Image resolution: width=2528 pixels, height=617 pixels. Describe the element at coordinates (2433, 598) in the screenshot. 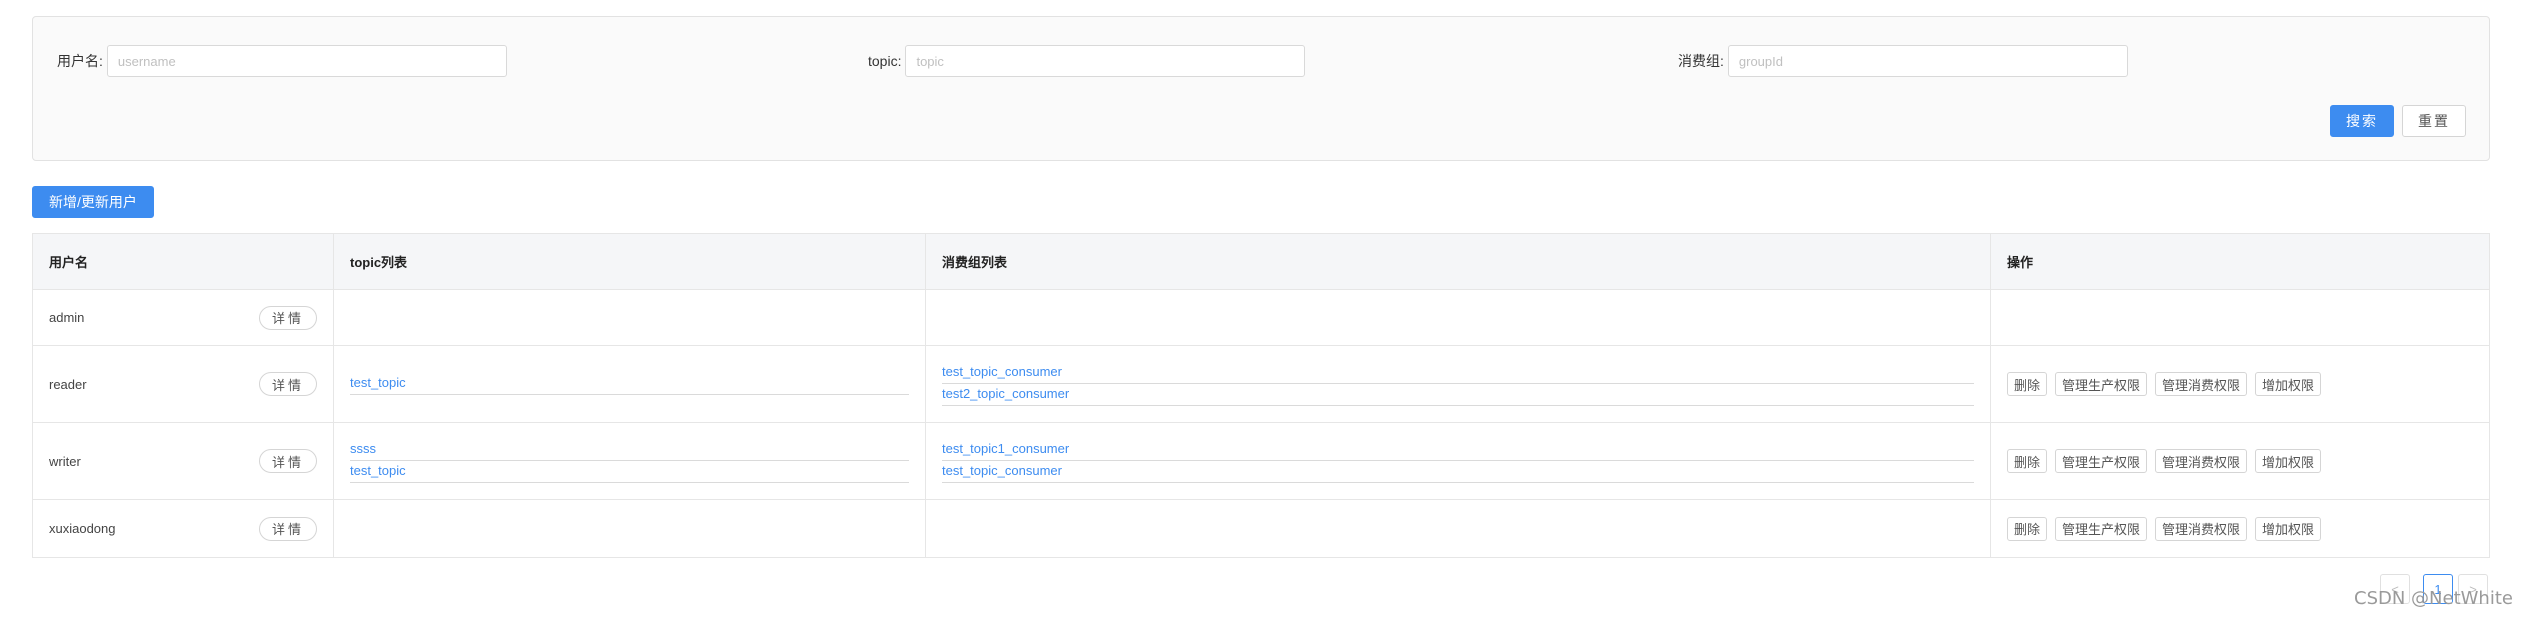

I see `watermark: CSDN @NetWhite` at that location.